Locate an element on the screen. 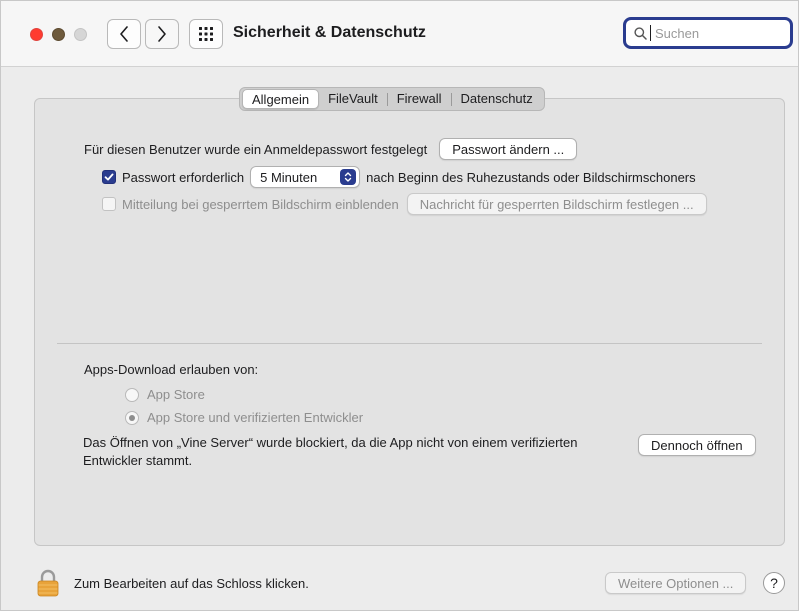 This screenshot has height=611, width=799. window-title: Sicherheit & Datenschutz is located at coordinates (329, 32).